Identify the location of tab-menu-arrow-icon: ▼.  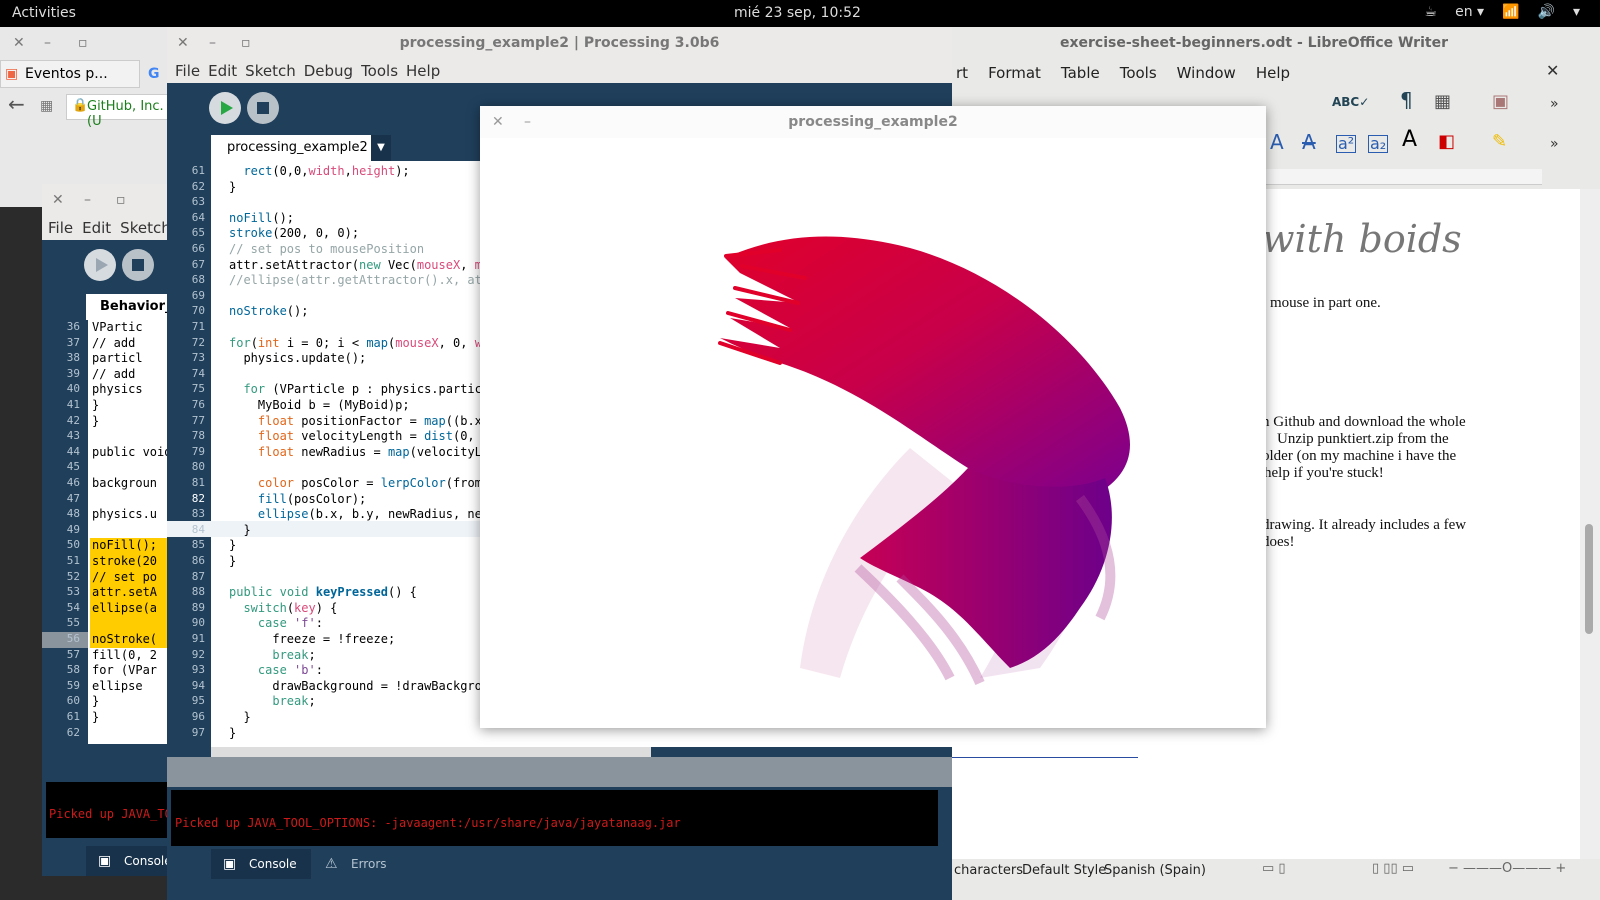
(381, 148).